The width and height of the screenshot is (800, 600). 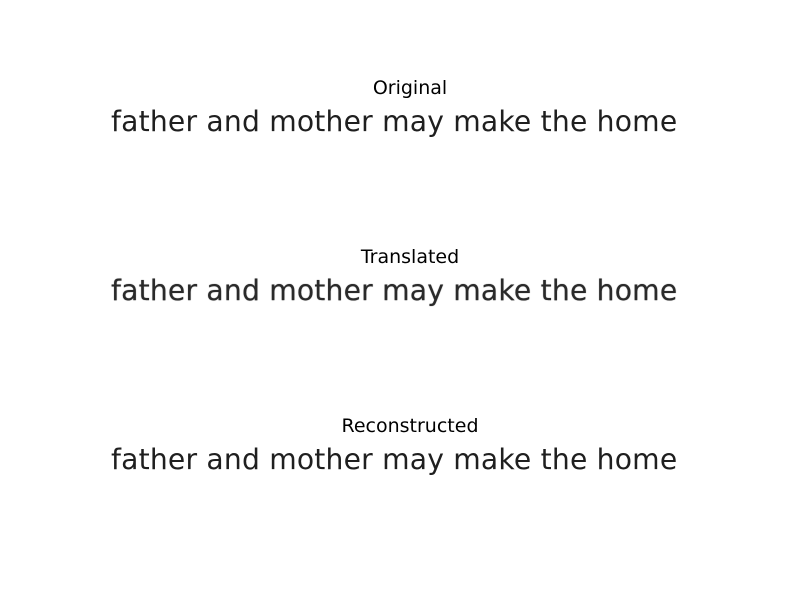 I want to click on text-image-translated: father and mother may make the home, so click(x=408, y=292).